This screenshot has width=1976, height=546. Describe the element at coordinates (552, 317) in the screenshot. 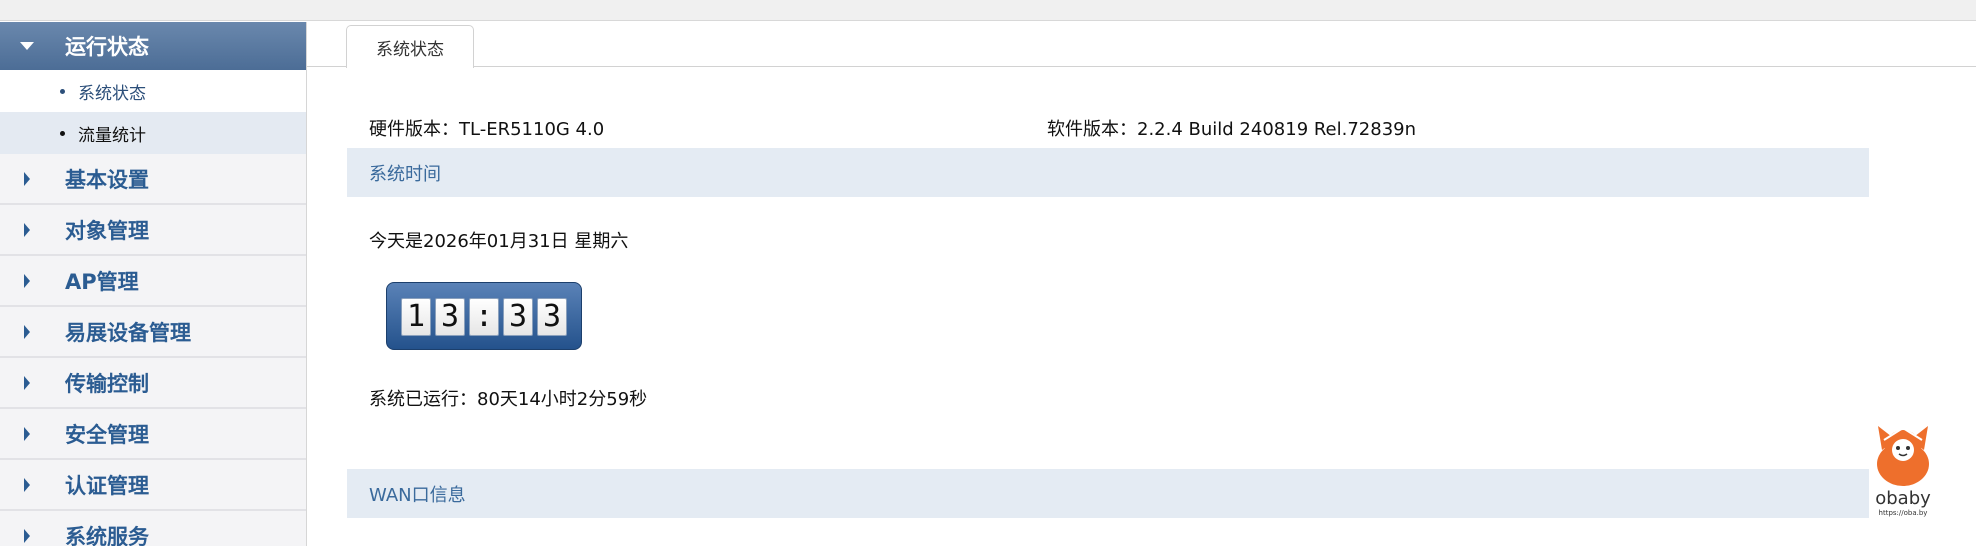

I see `clock-digit-minute-ones: 3` at that location.